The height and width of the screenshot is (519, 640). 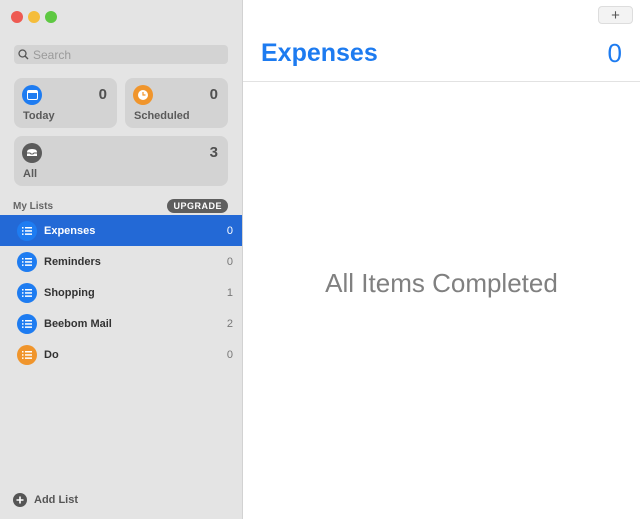 What do you see at coordinates (30, 174) in the screenshot?
I see `all-label: All` at bounding box center [30, 174].